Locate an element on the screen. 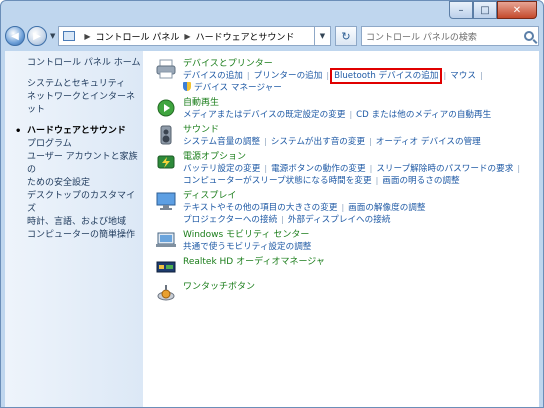 This screenshot has height=408, width=544. sidebar-item-programs: プログラム is located at coordinates (85, 144).